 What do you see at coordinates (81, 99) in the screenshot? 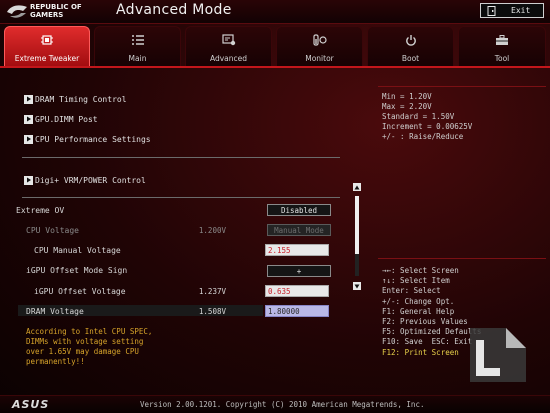
I see `link-label: DRAM Timing Control` at bounding box center [81, 99].